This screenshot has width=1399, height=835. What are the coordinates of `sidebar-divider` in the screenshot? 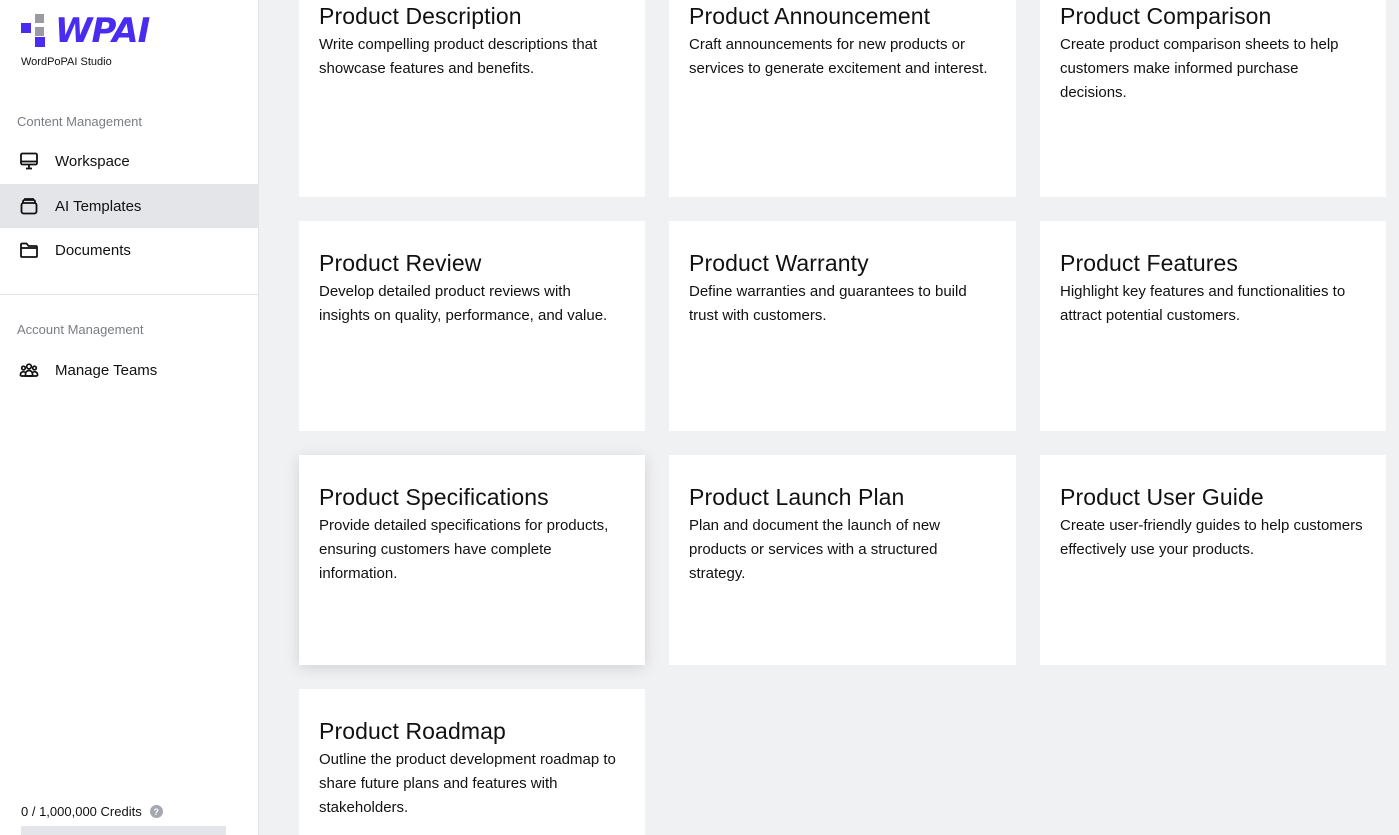 It's located at (129, 294).